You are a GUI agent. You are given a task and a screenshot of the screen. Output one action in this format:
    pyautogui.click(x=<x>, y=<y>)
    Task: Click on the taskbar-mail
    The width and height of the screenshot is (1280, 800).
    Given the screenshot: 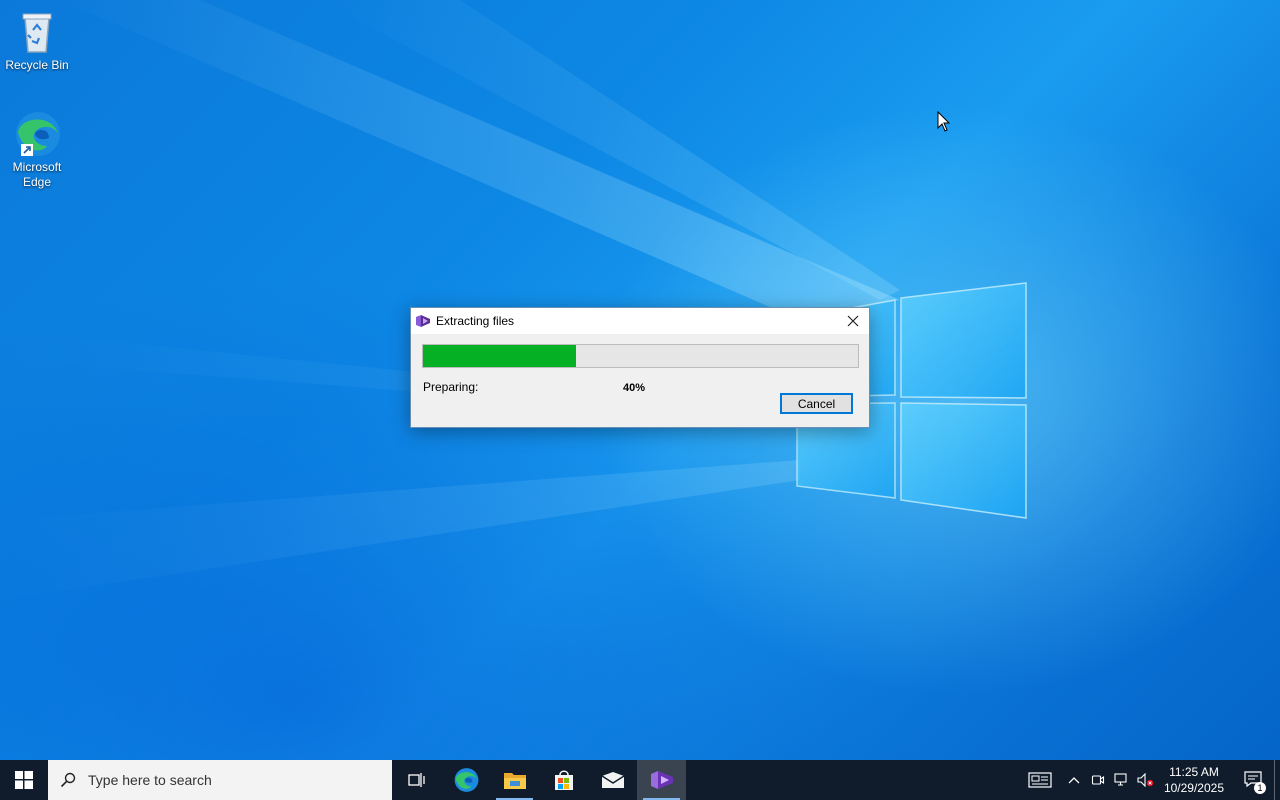 What is the action you would take?
    pyautogui.click(x=612, y=780)
    